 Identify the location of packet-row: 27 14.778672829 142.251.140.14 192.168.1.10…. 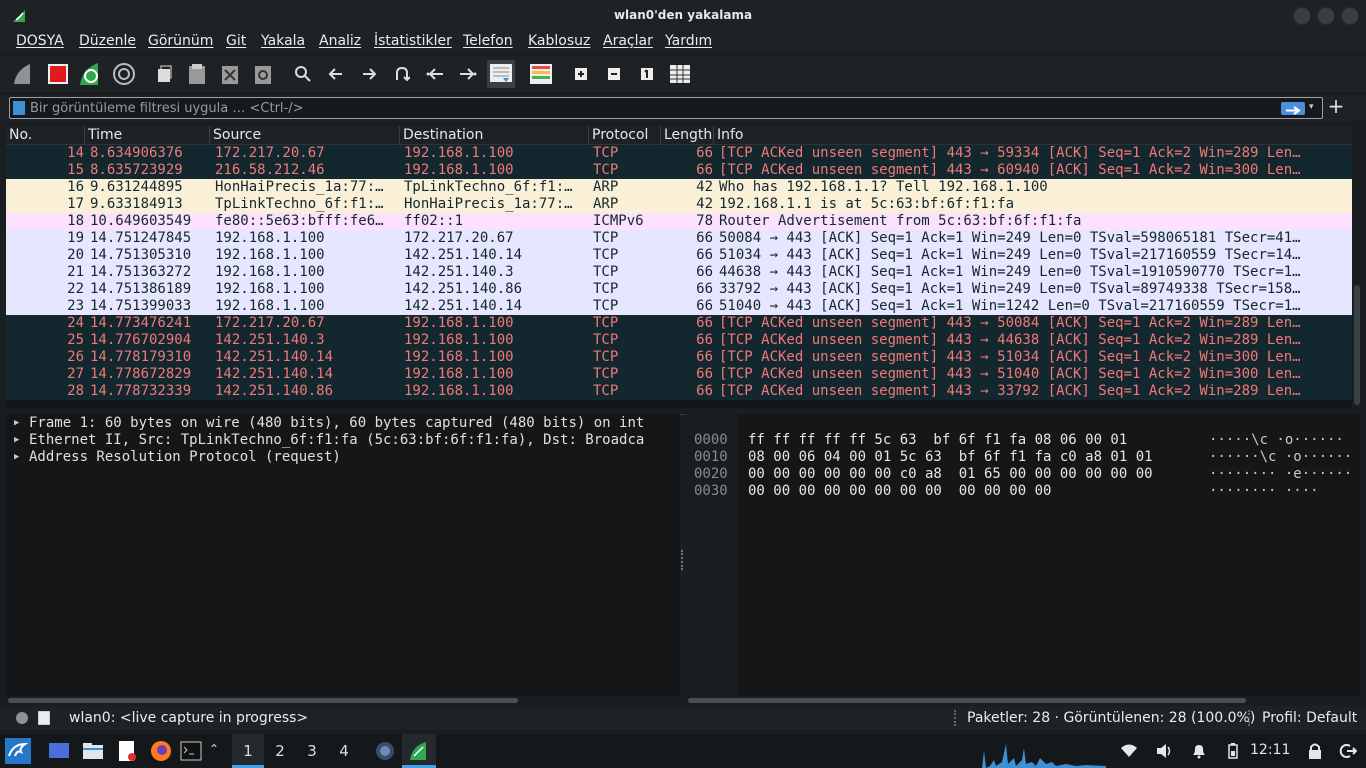
(679, 374).